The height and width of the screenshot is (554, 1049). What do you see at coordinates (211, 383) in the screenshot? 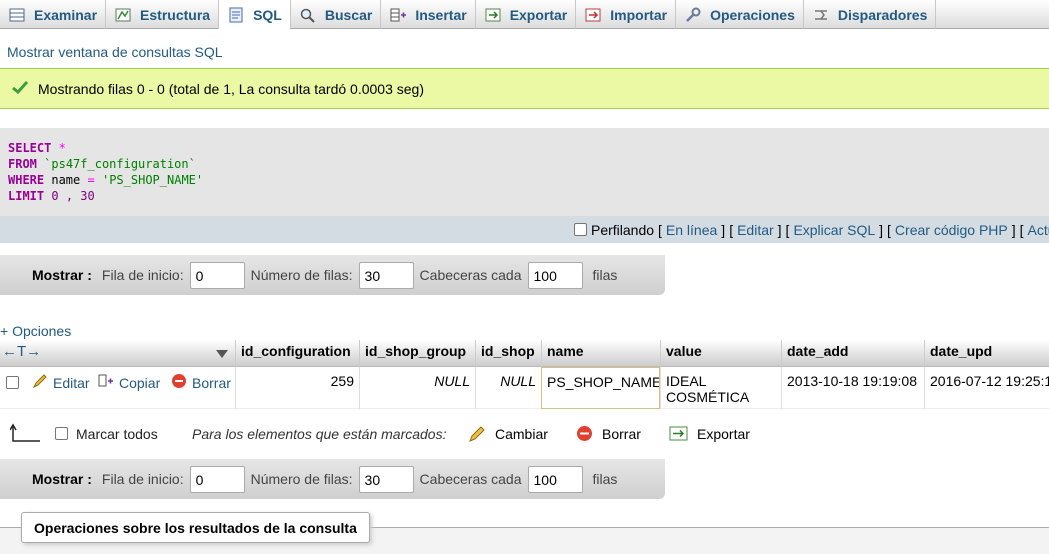
I see `delete-link: Borrar` at bounding box center [211, 383].